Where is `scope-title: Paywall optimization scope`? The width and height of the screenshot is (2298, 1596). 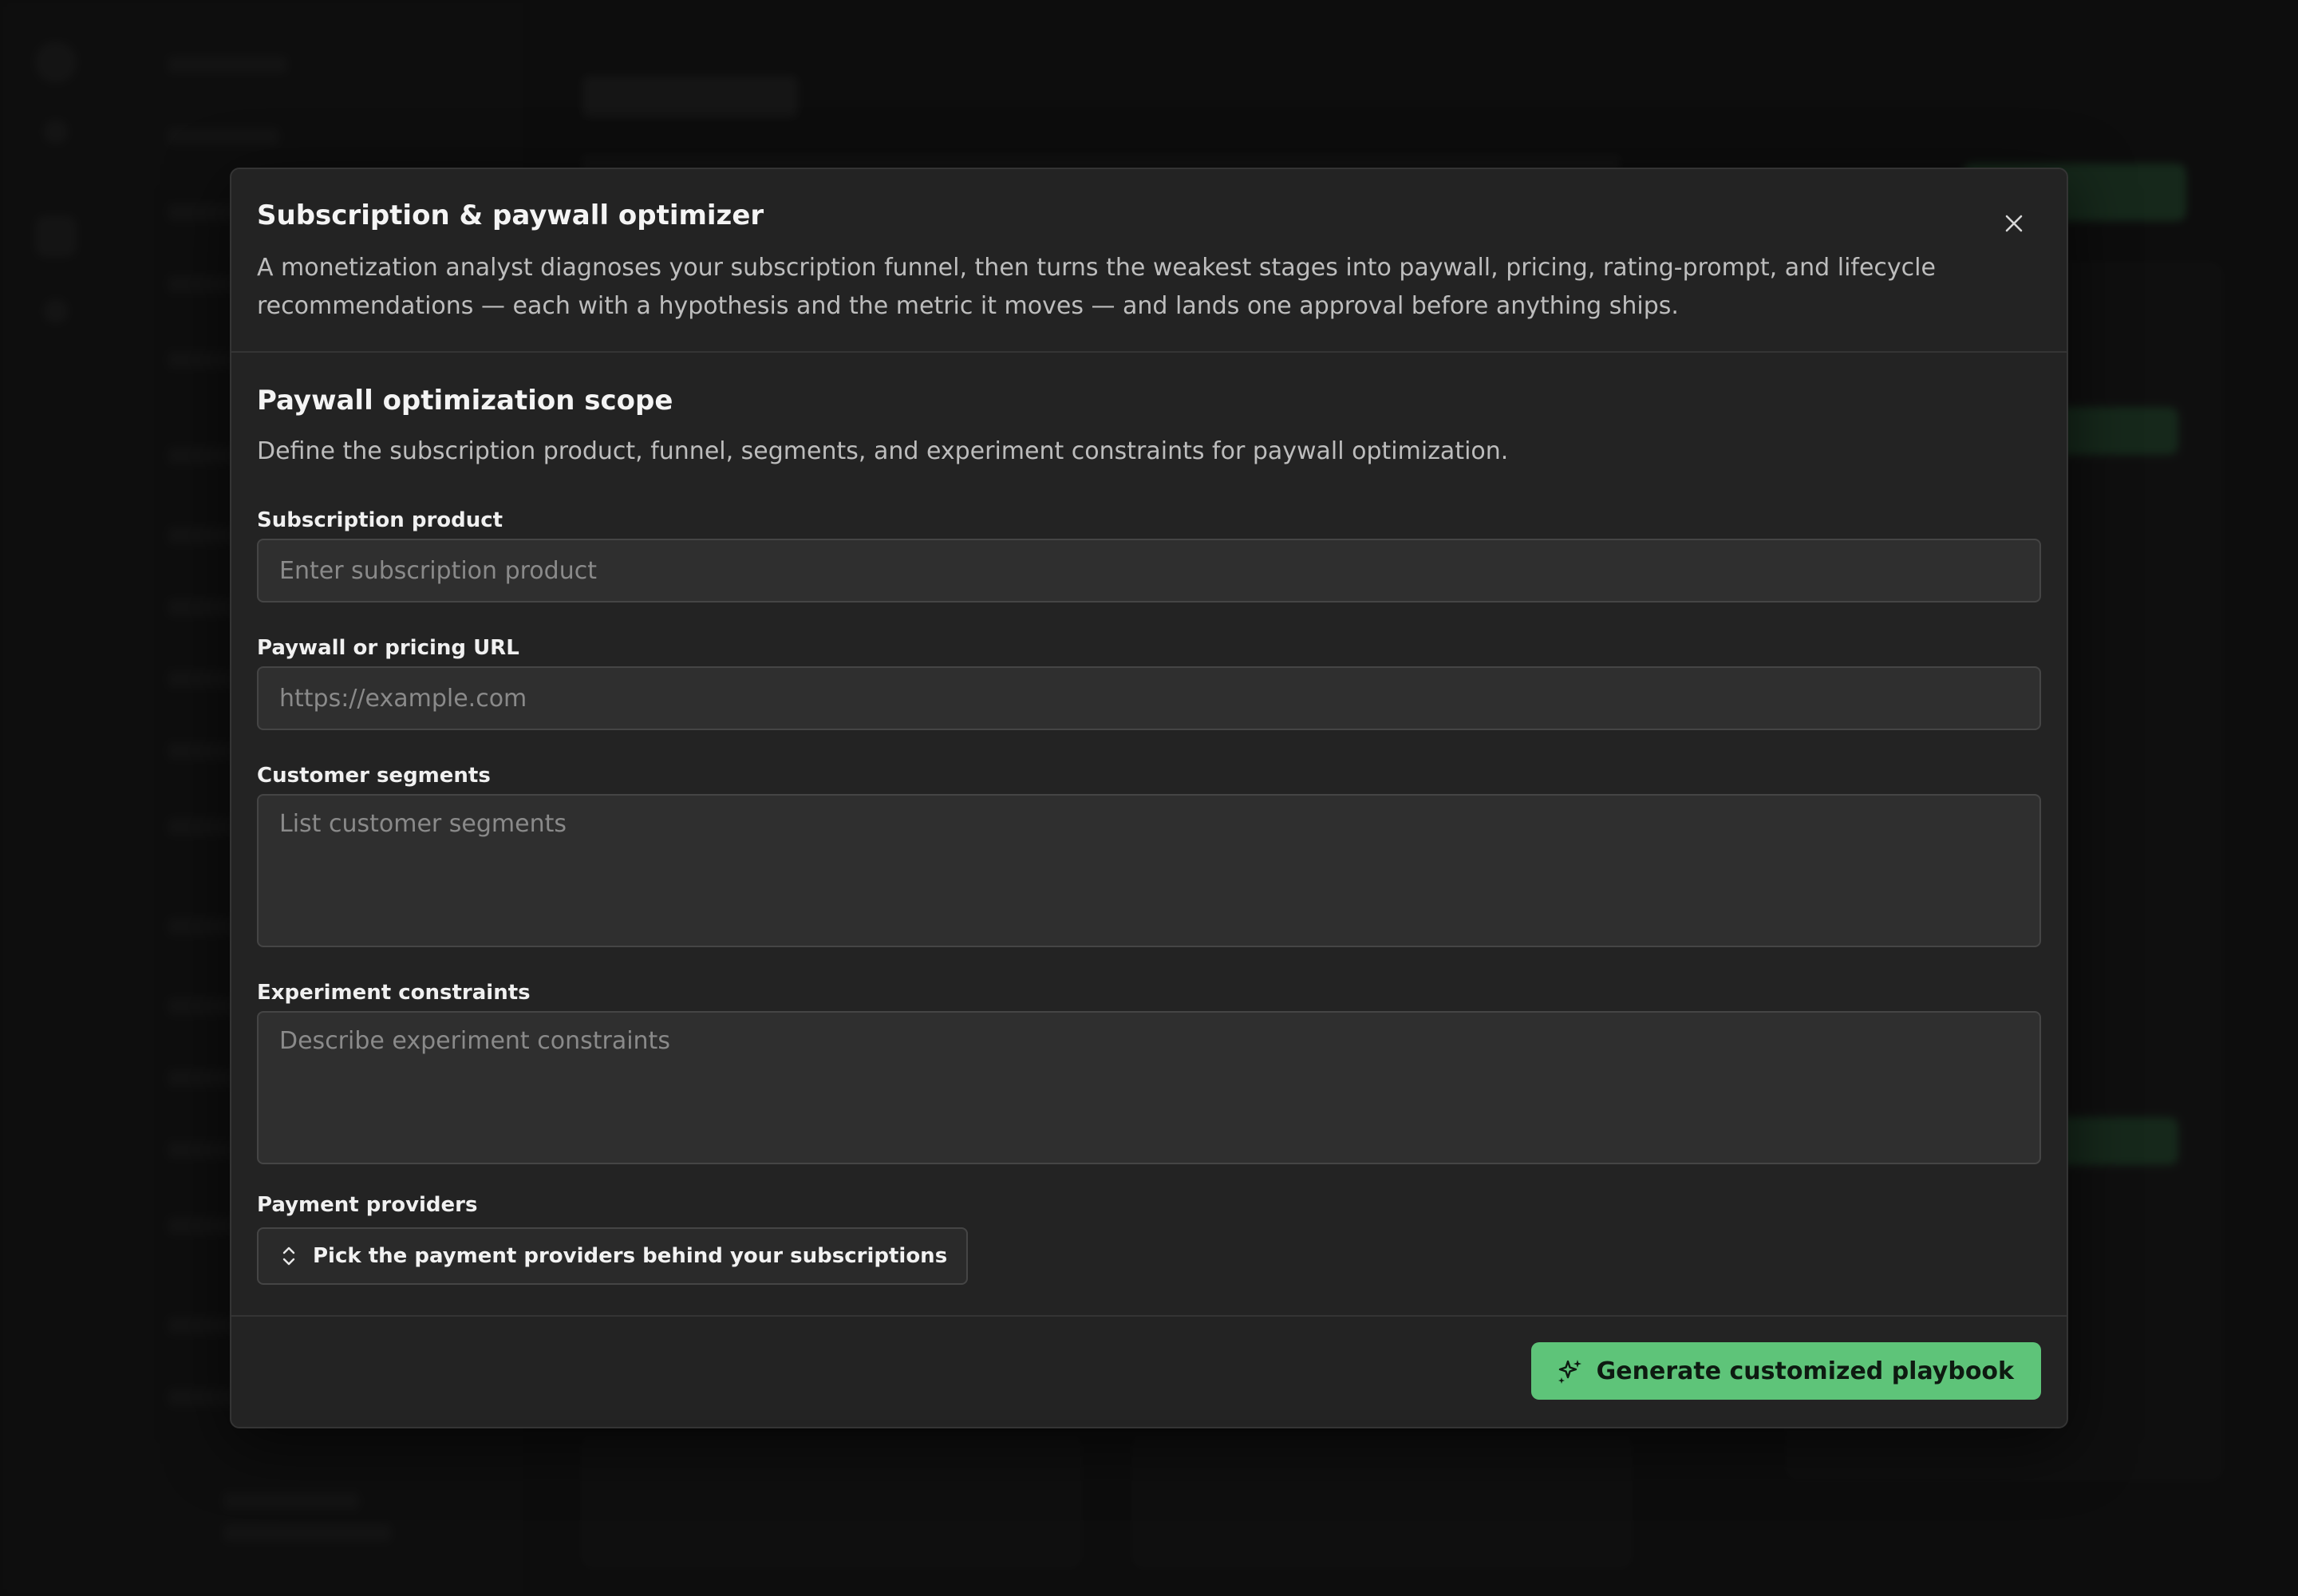
scope-title: Paywall optimization scope is located at coordinates (465, 401).